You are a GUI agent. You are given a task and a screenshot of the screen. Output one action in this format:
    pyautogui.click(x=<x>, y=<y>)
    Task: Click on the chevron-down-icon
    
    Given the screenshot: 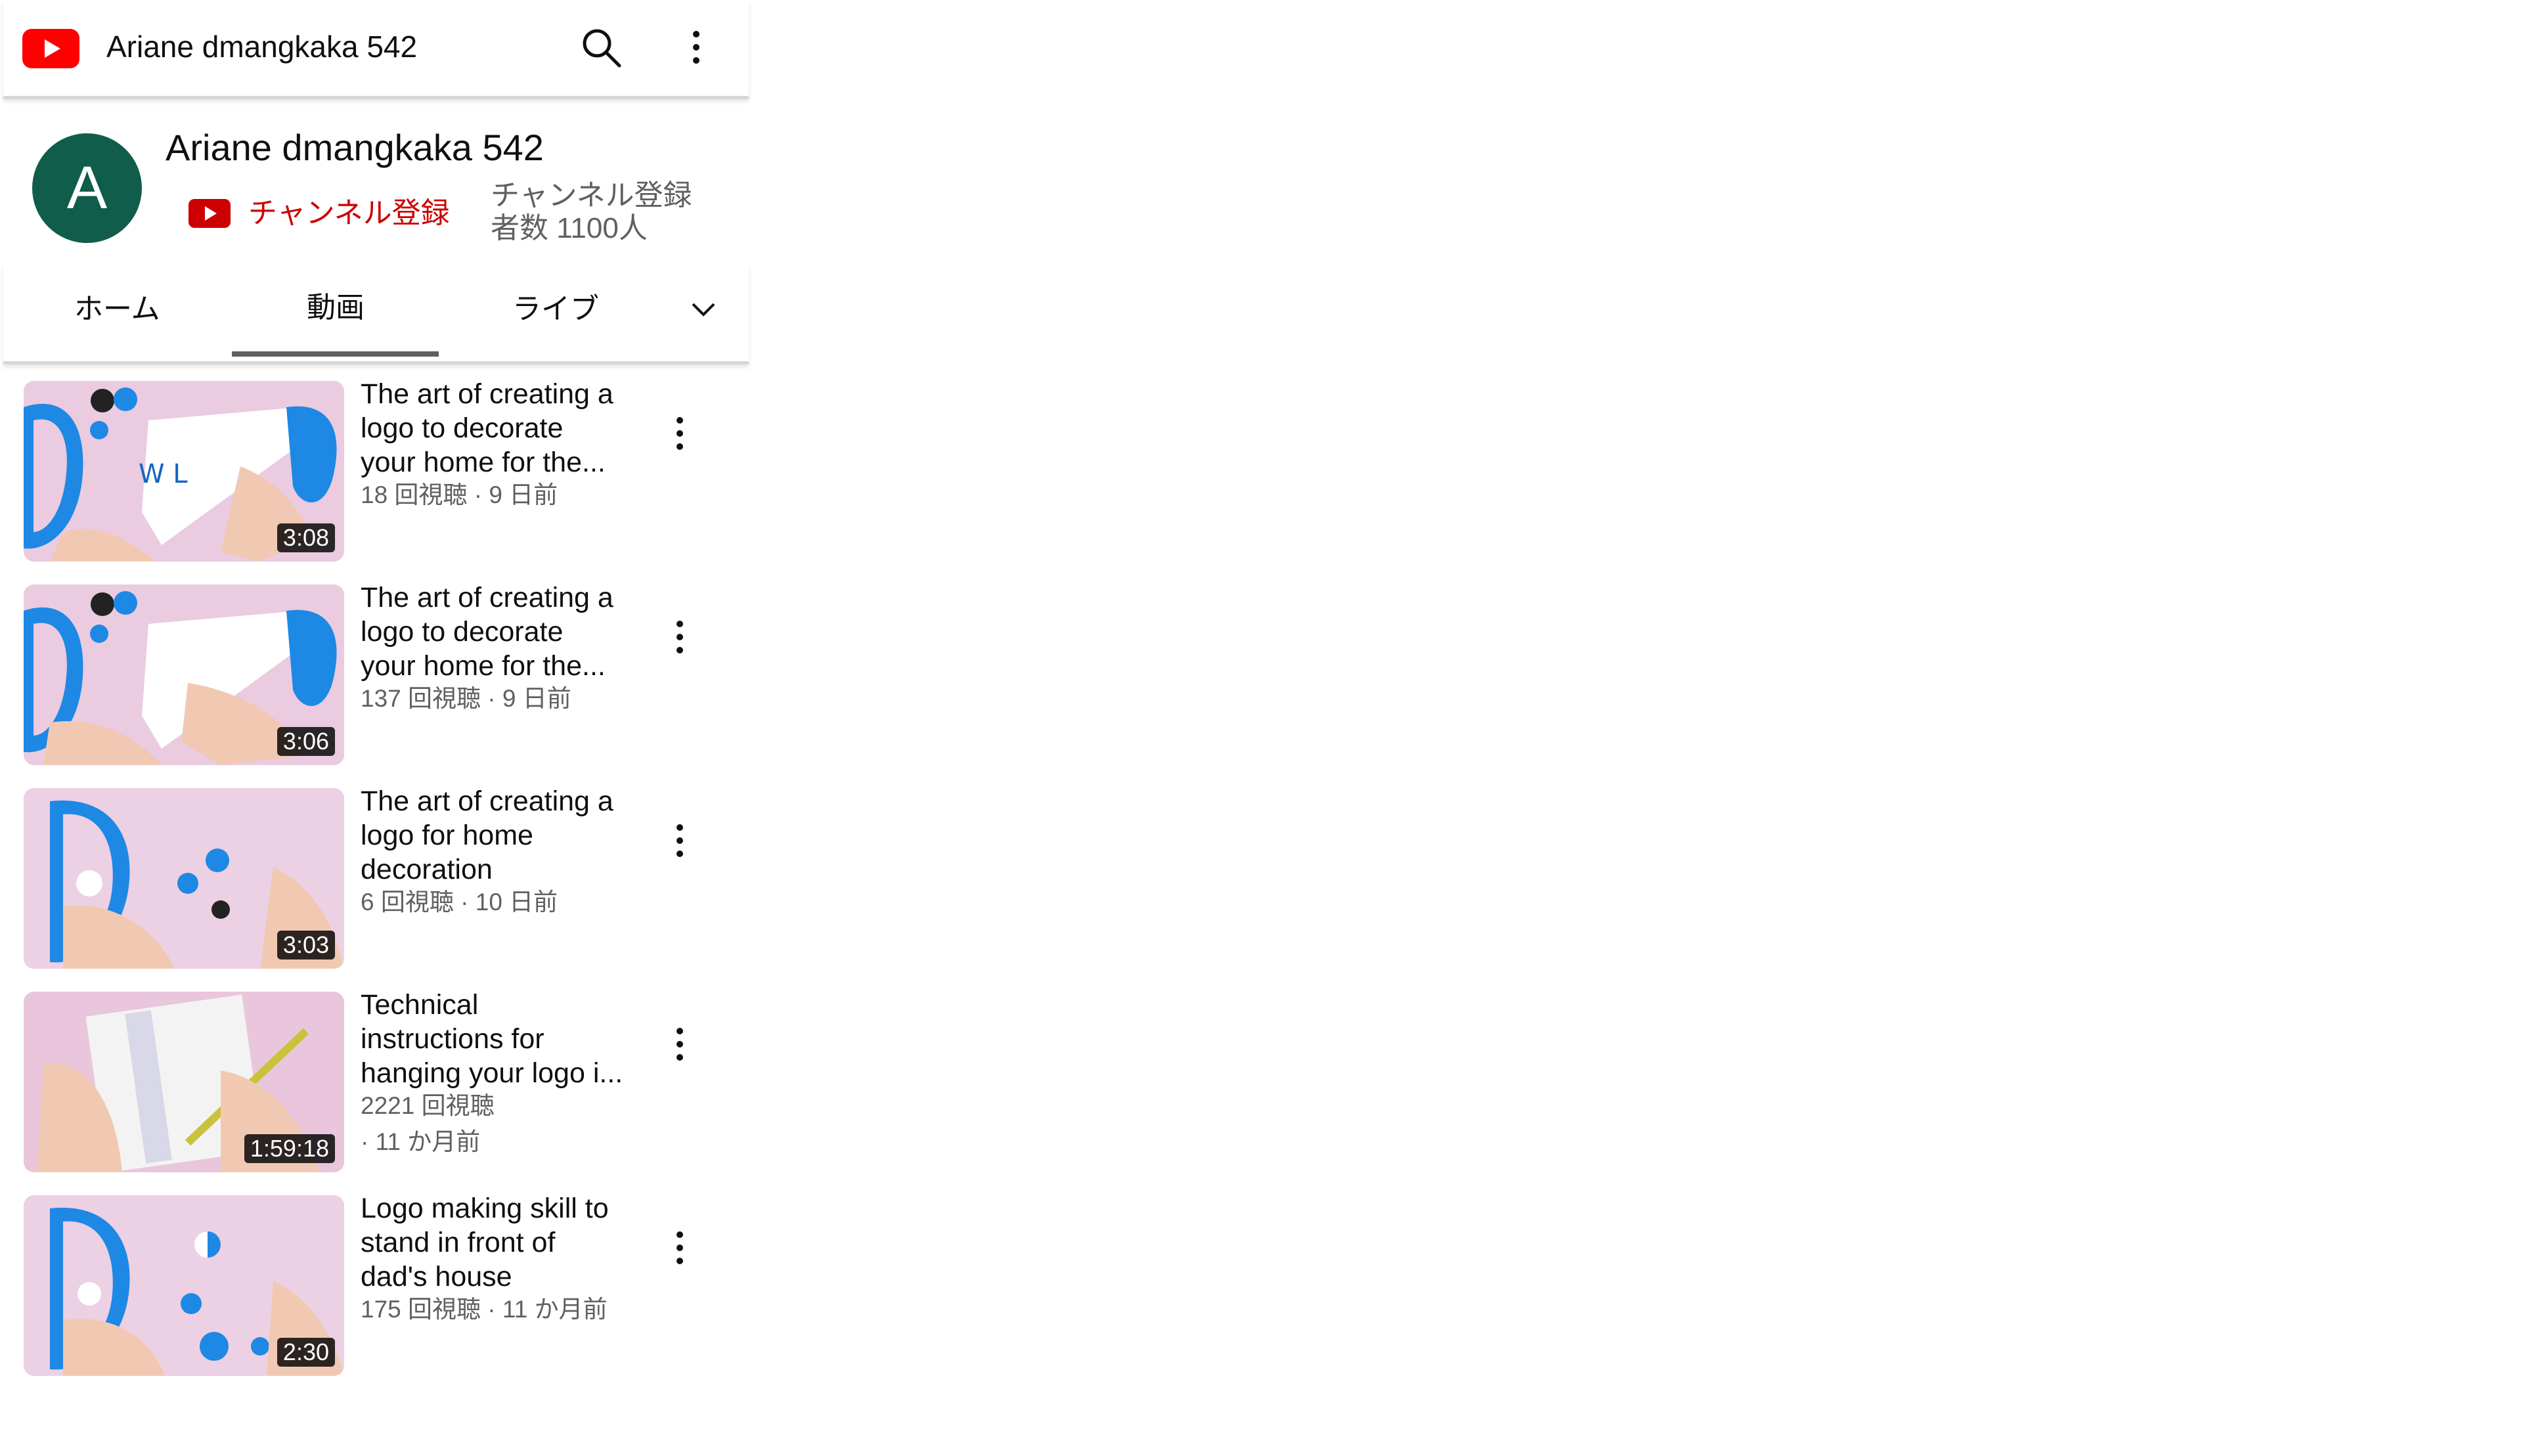 What is the action you would take?
    pyautogui.click(x=703, y=309)
    